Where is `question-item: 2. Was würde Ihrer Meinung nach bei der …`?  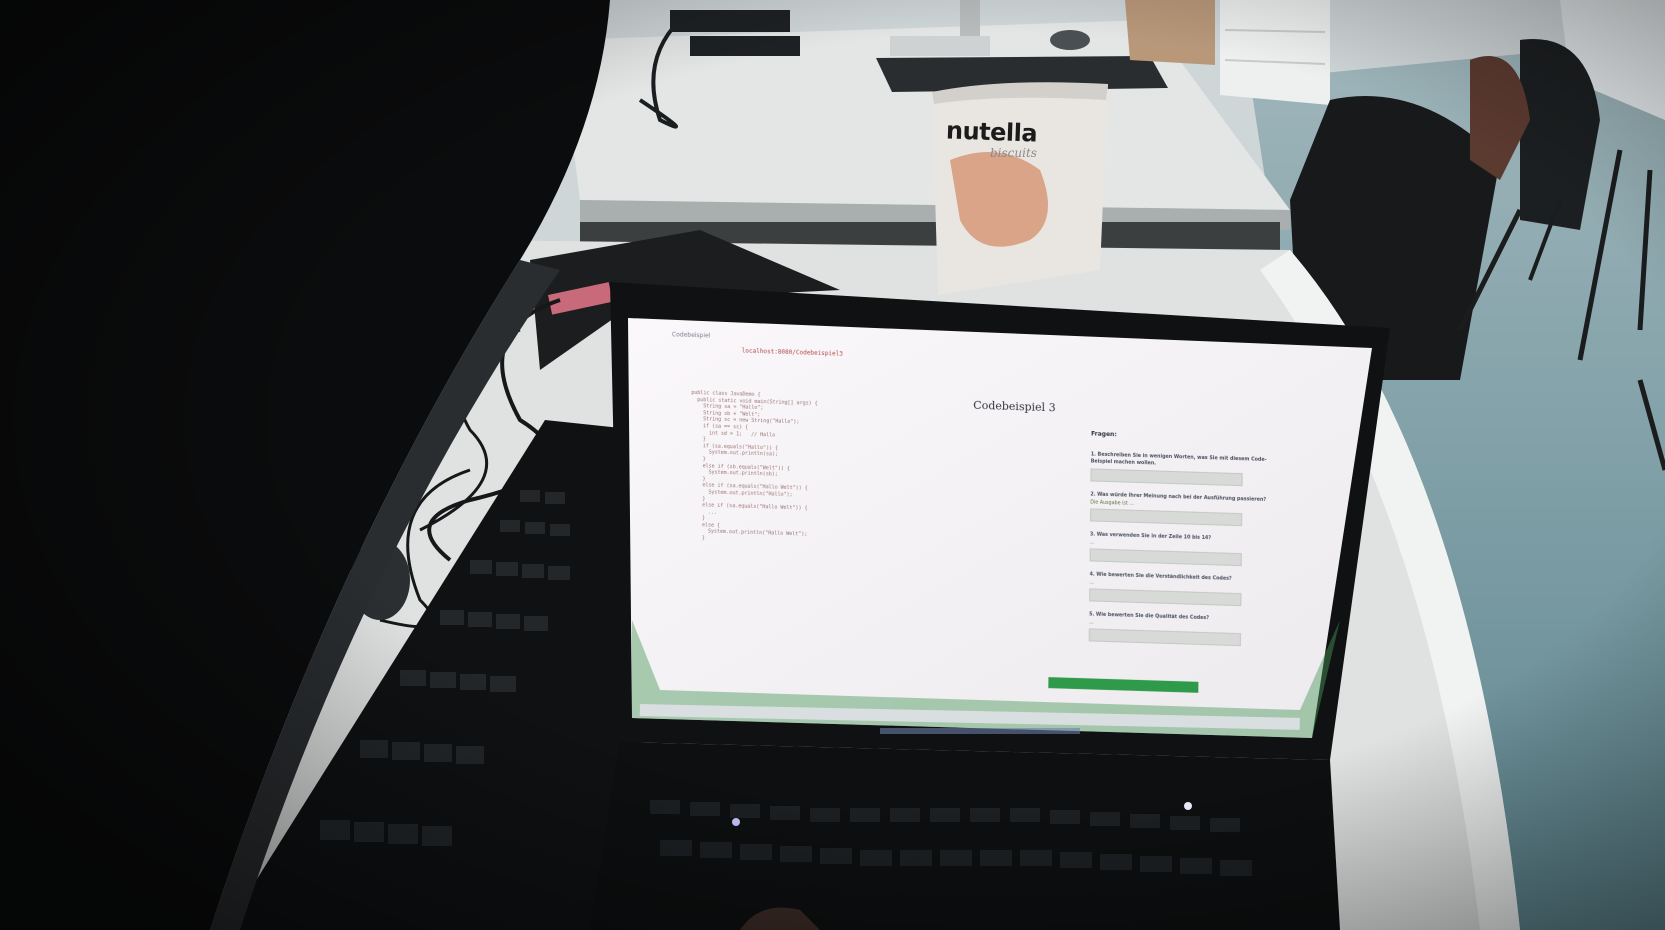 question-item: 2. Was würde Ihrer Meinung nach bei der … is located at coordinates (1180, 509).